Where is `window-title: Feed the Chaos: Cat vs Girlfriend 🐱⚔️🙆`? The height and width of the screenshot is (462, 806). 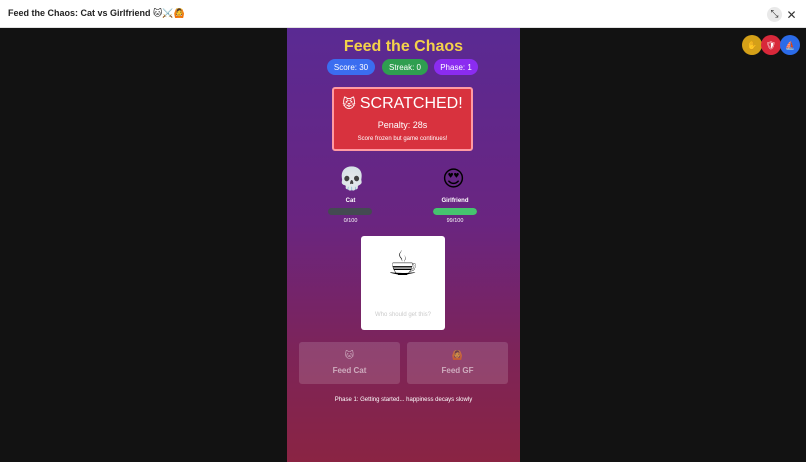 window-title: Feed the Chaos: Cat vs Girlfriend 🐱⚔️🙆 is located at coordinates (96, 13).